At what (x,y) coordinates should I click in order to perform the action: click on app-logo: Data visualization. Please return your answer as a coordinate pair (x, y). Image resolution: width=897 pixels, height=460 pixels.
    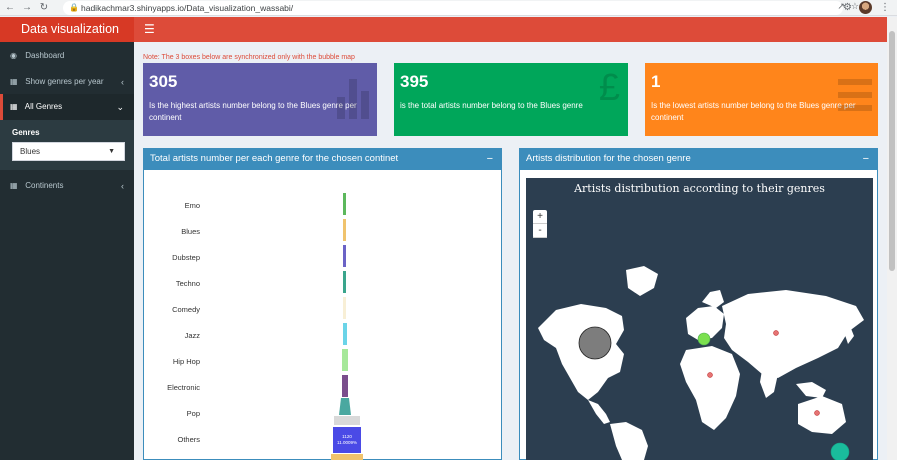
    Looking at the image, I should click on (67, 29).